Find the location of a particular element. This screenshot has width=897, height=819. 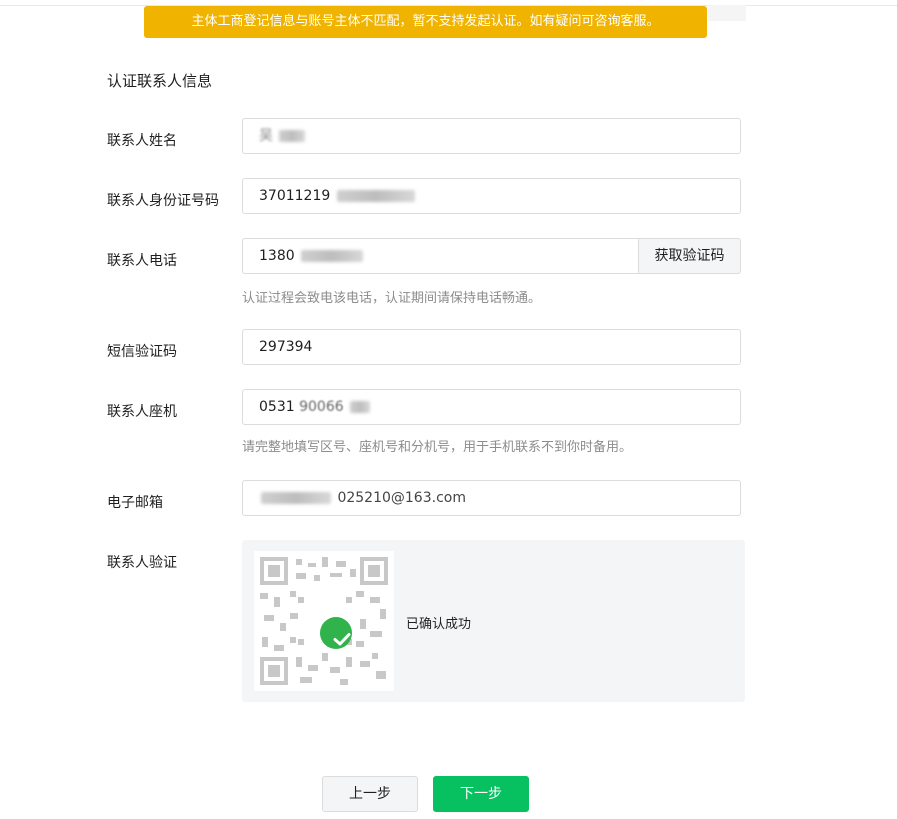

sms-code-value: 297394 is located at coordinates (286, 347).